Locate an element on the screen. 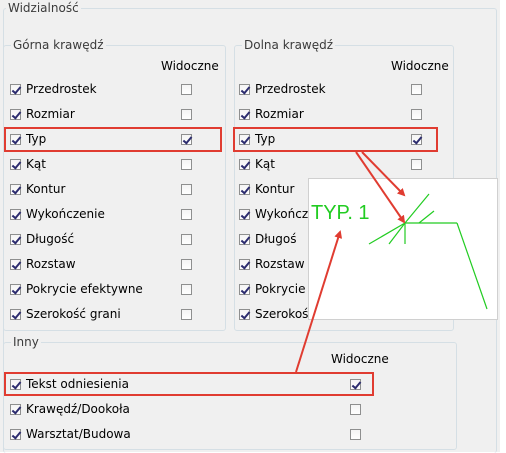 The image size is (506, 453). other-item-label: Warsztat/Budowa is located at coordinates (78, 434).